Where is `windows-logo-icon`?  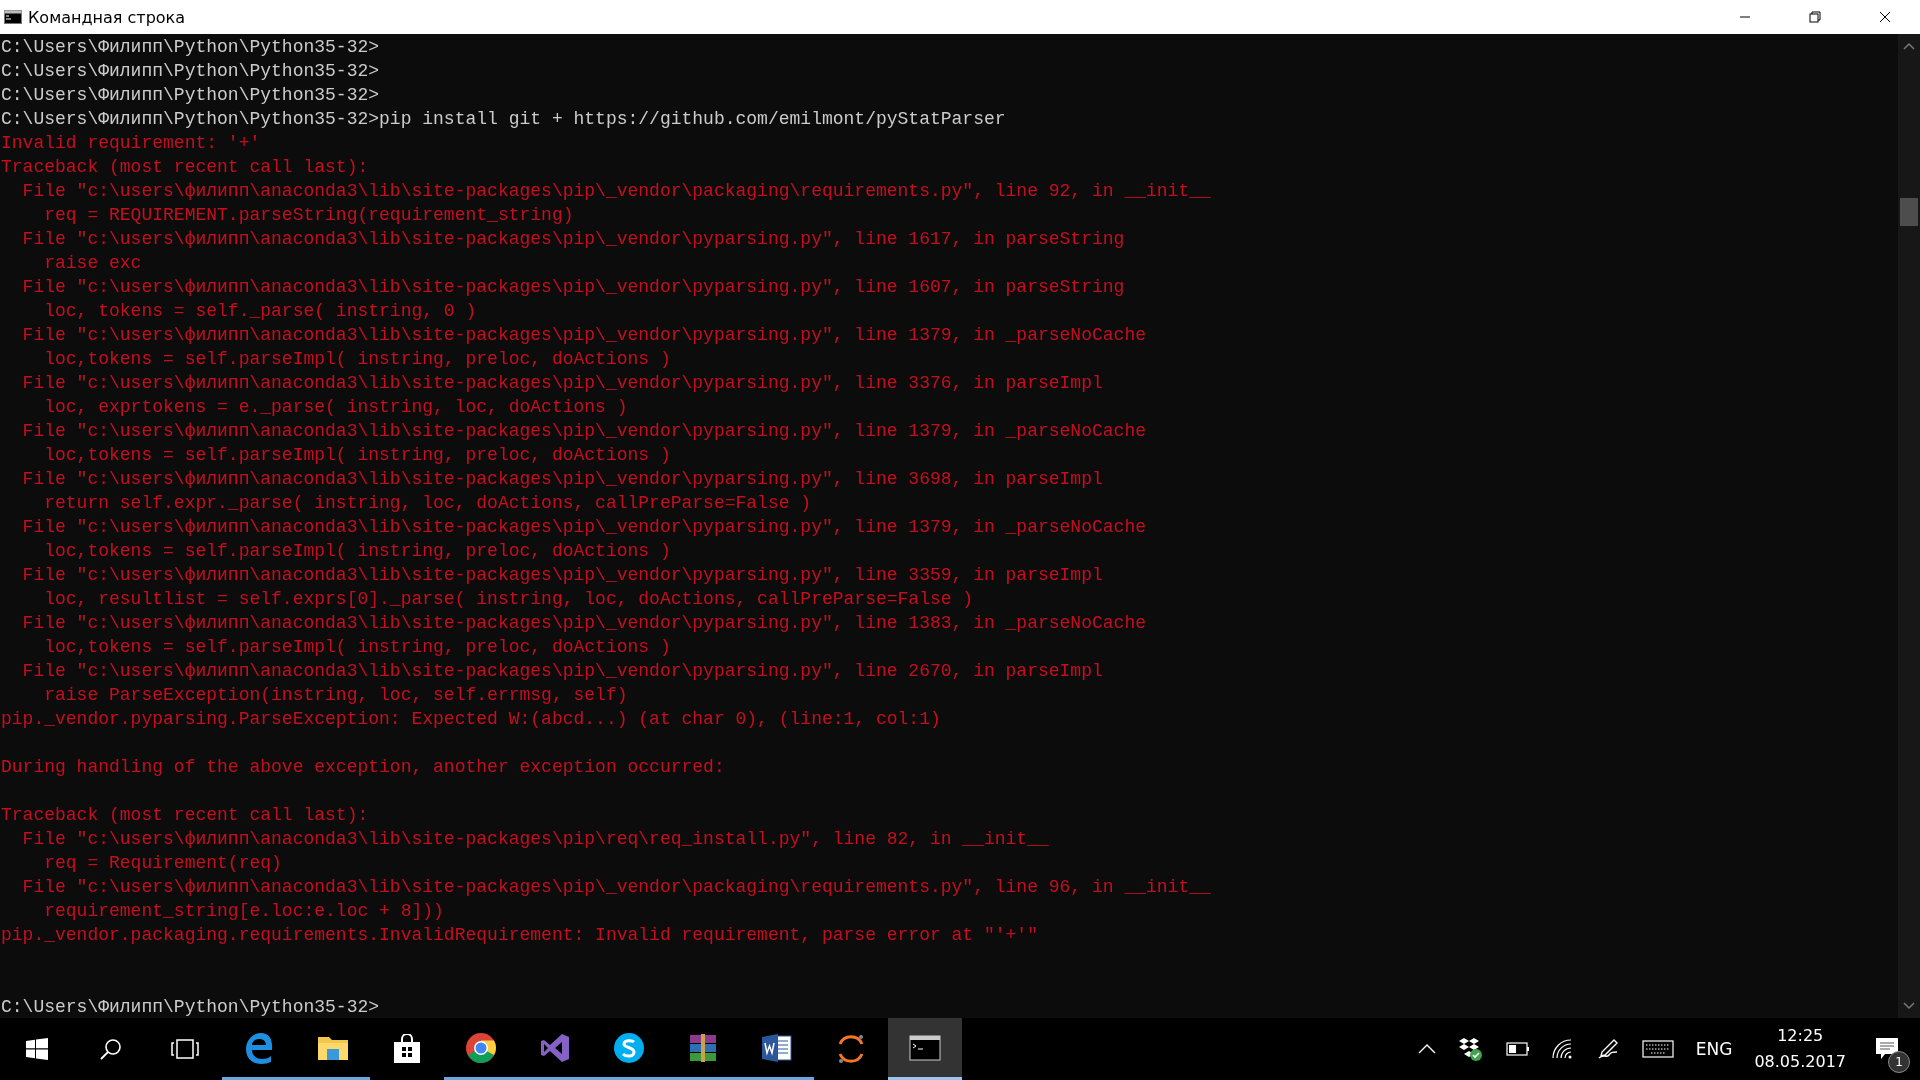 windows-logo-icon is located at coordinates (37, 1049).